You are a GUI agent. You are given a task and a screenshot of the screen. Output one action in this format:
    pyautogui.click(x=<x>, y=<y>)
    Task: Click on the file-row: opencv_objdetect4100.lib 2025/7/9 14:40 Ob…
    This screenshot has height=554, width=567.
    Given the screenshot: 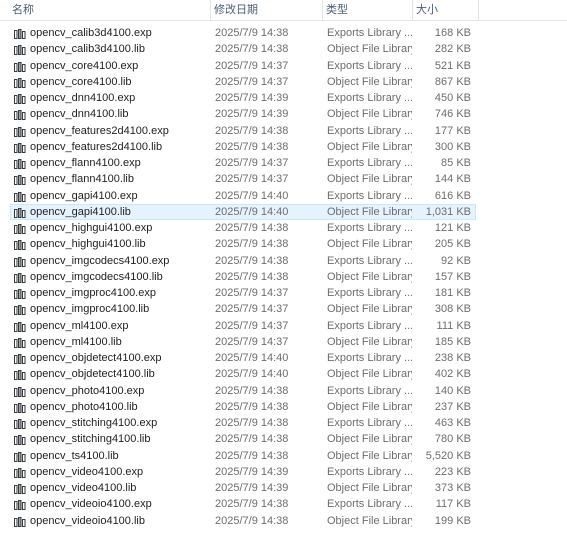 What is the action you would take?
    pyautogui.click(x=283, y=374)
    